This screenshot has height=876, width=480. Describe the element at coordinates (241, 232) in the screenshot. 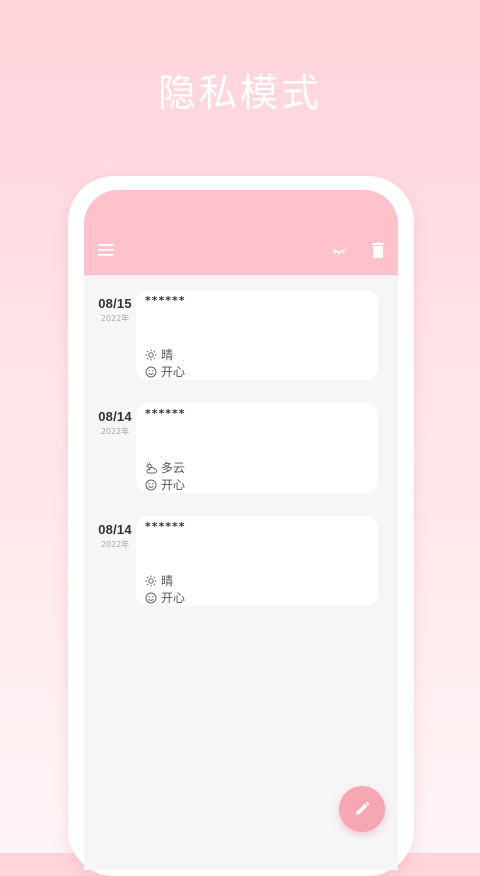

I see `app-bar` at that location.